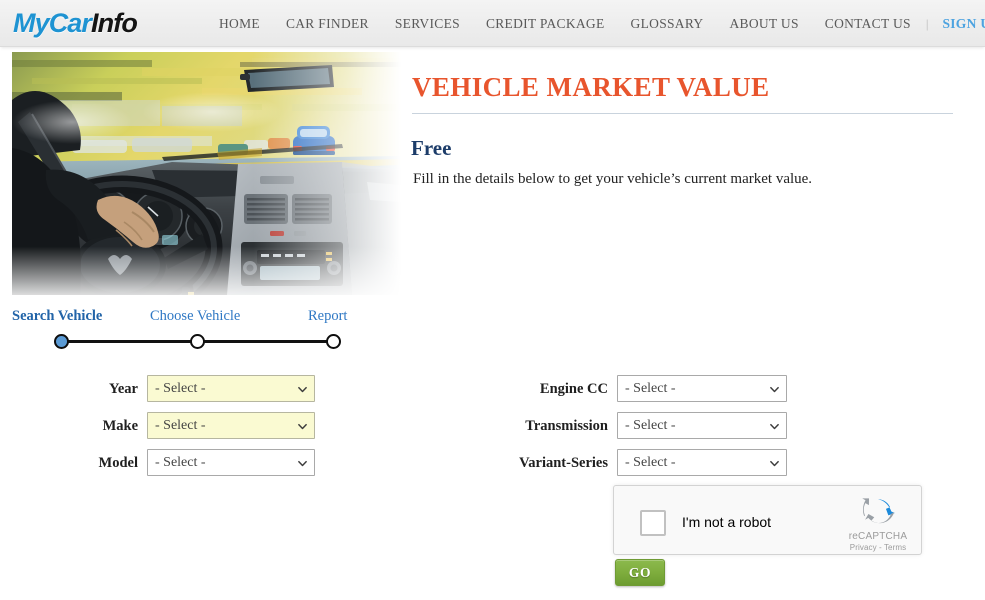  What do you see at coordinates (231, 425) in the screenshot?
I see `select-make: - Select -` at bounding box center [231, 425].